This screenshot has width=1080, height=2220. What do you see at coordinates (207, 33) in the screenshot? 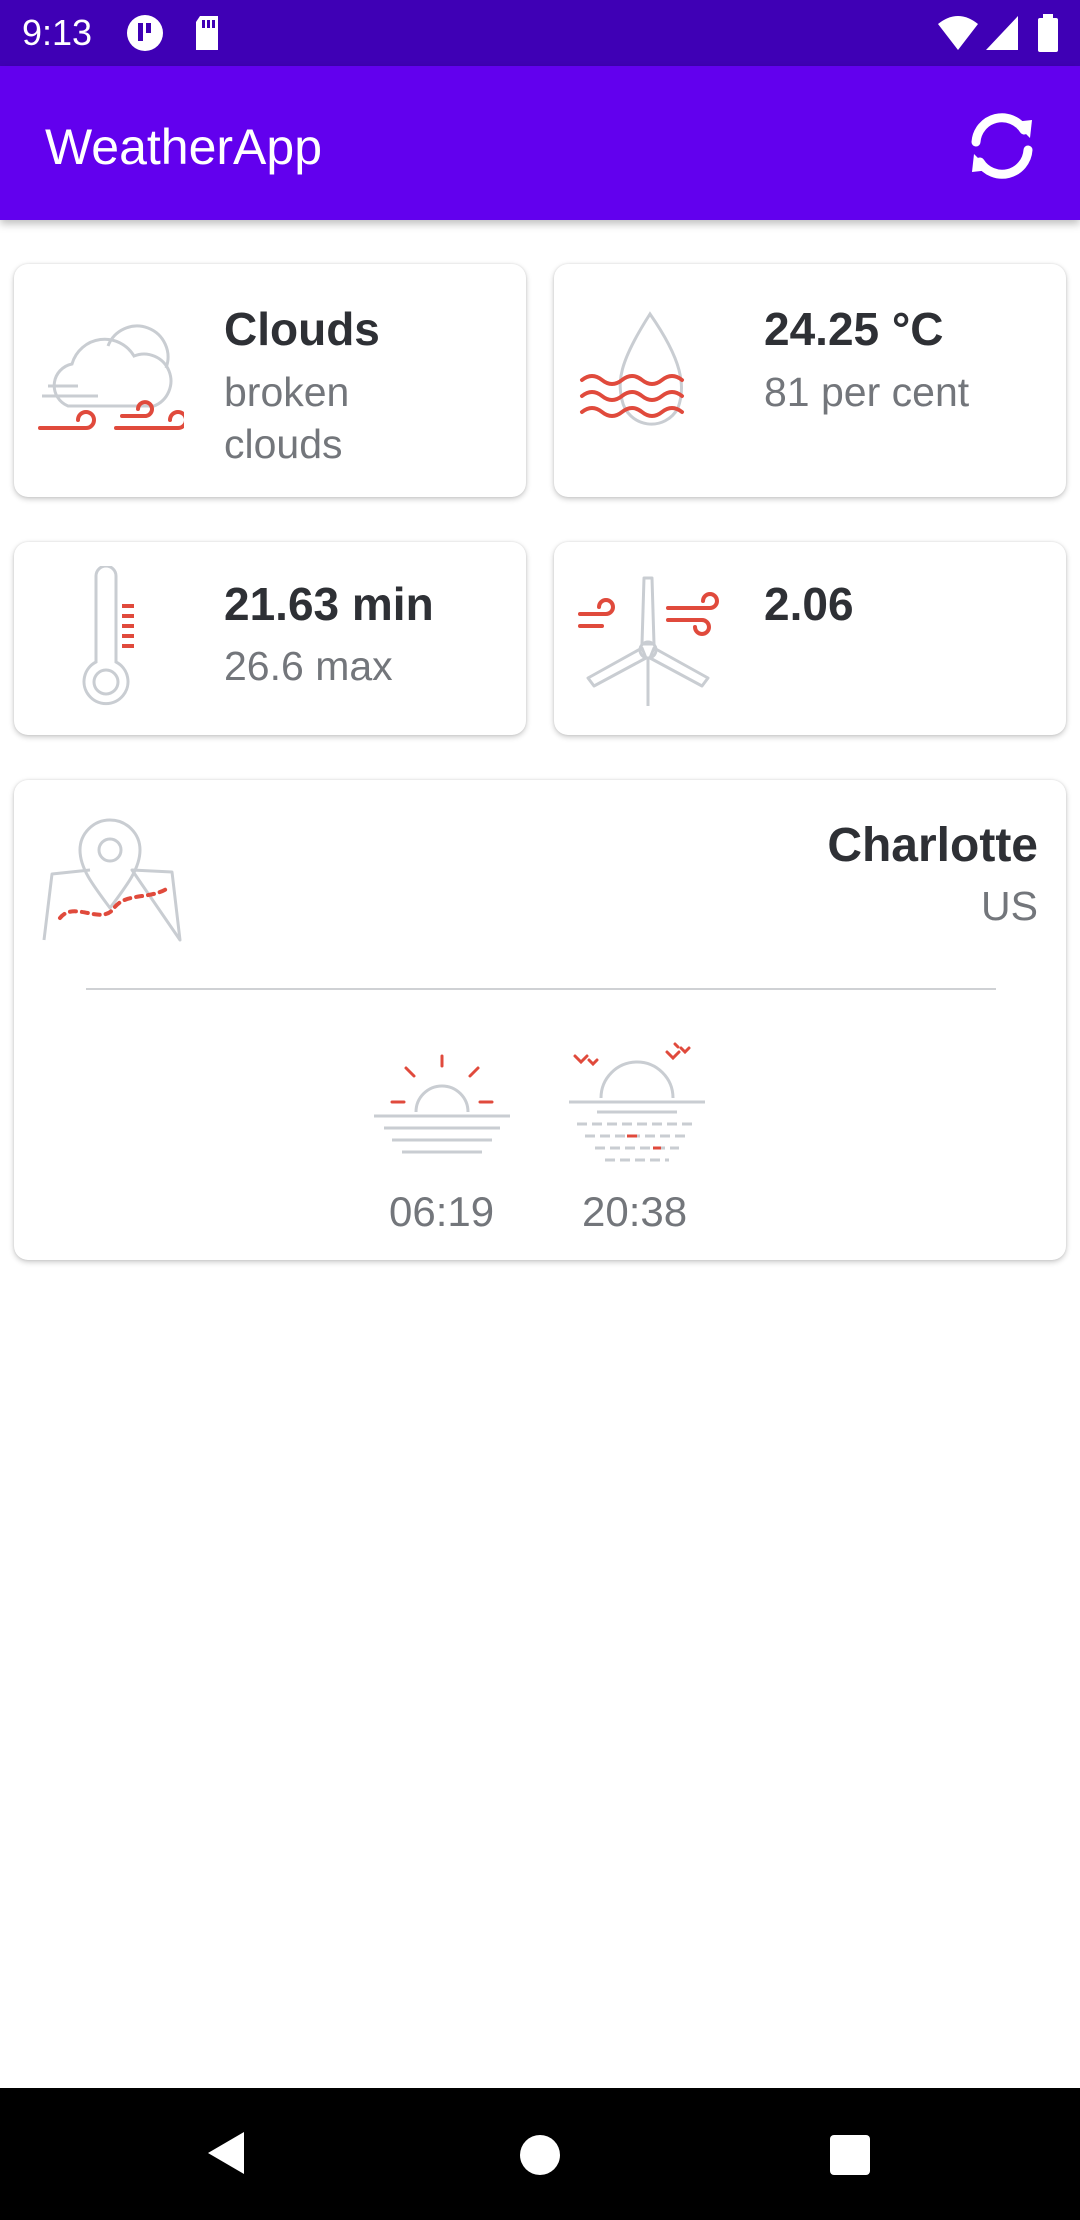
I see `sd-card-icon` at bounding box center [207, 33].